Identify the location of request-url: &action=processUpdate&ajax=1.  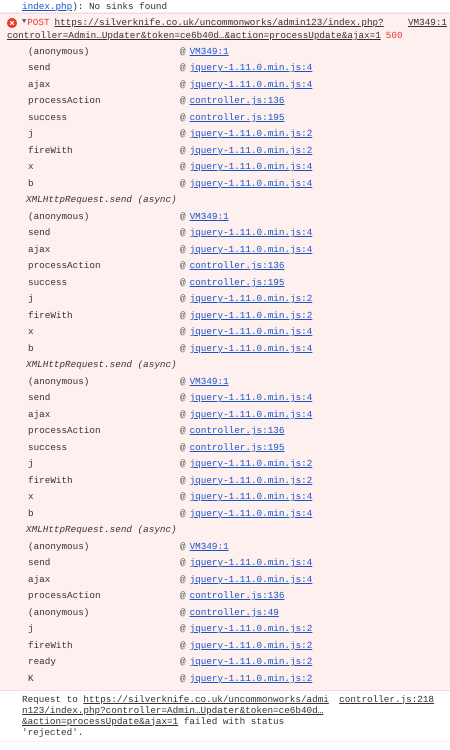
(100, 721).